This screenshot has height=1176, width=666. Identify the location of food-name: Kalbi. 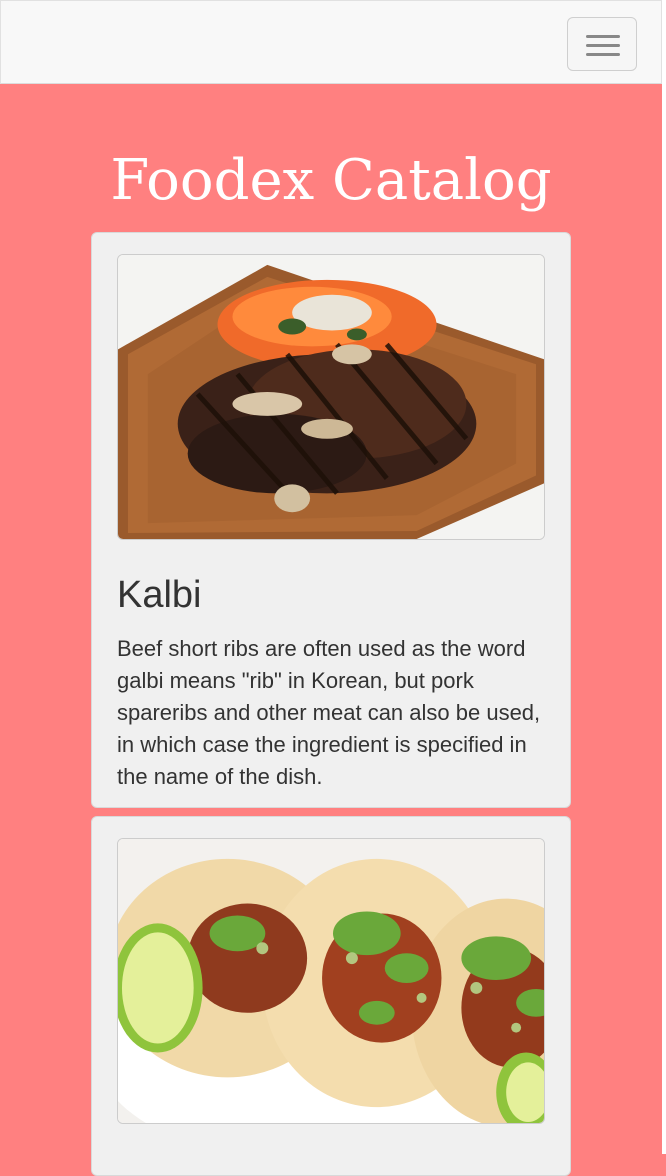
(159, 595).